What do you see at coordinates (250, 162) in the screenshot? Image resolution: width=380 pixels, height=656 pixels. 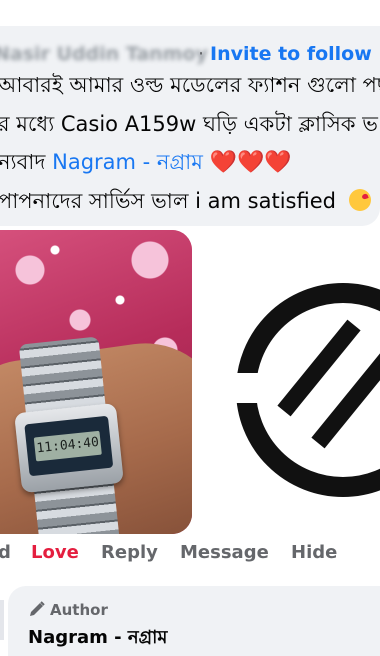 I see `hearts-emoji: ❤️❤️❤️` at bounding box center [250, 162].